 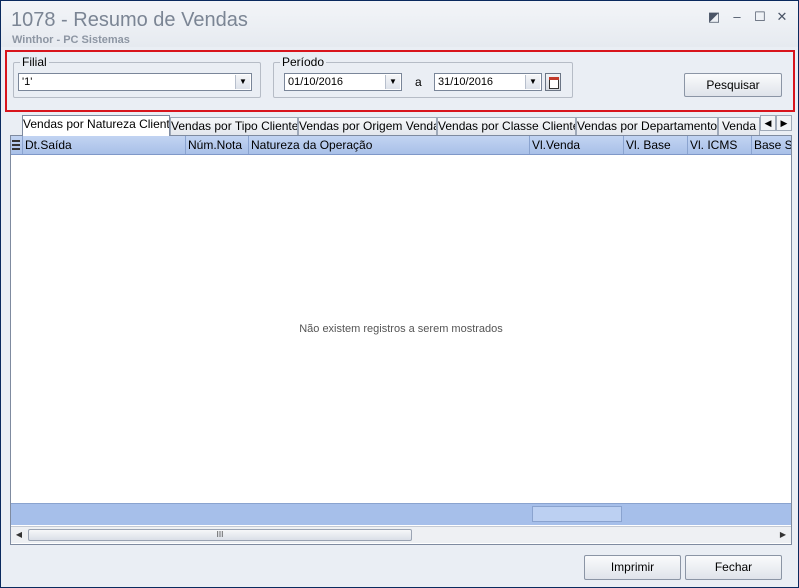 I want to click on column-vl-venda: Vl.Venda, so click(x=577, y=145).